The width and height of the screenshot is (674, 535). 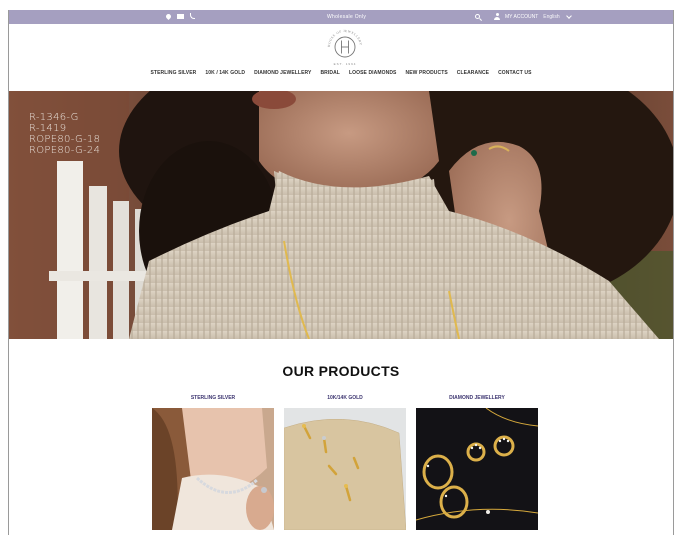 What do you see at coordinates (477, 469) in the screenshot?
I see `category-tile-diamond-jewellery` at bounding box center [477, 469].